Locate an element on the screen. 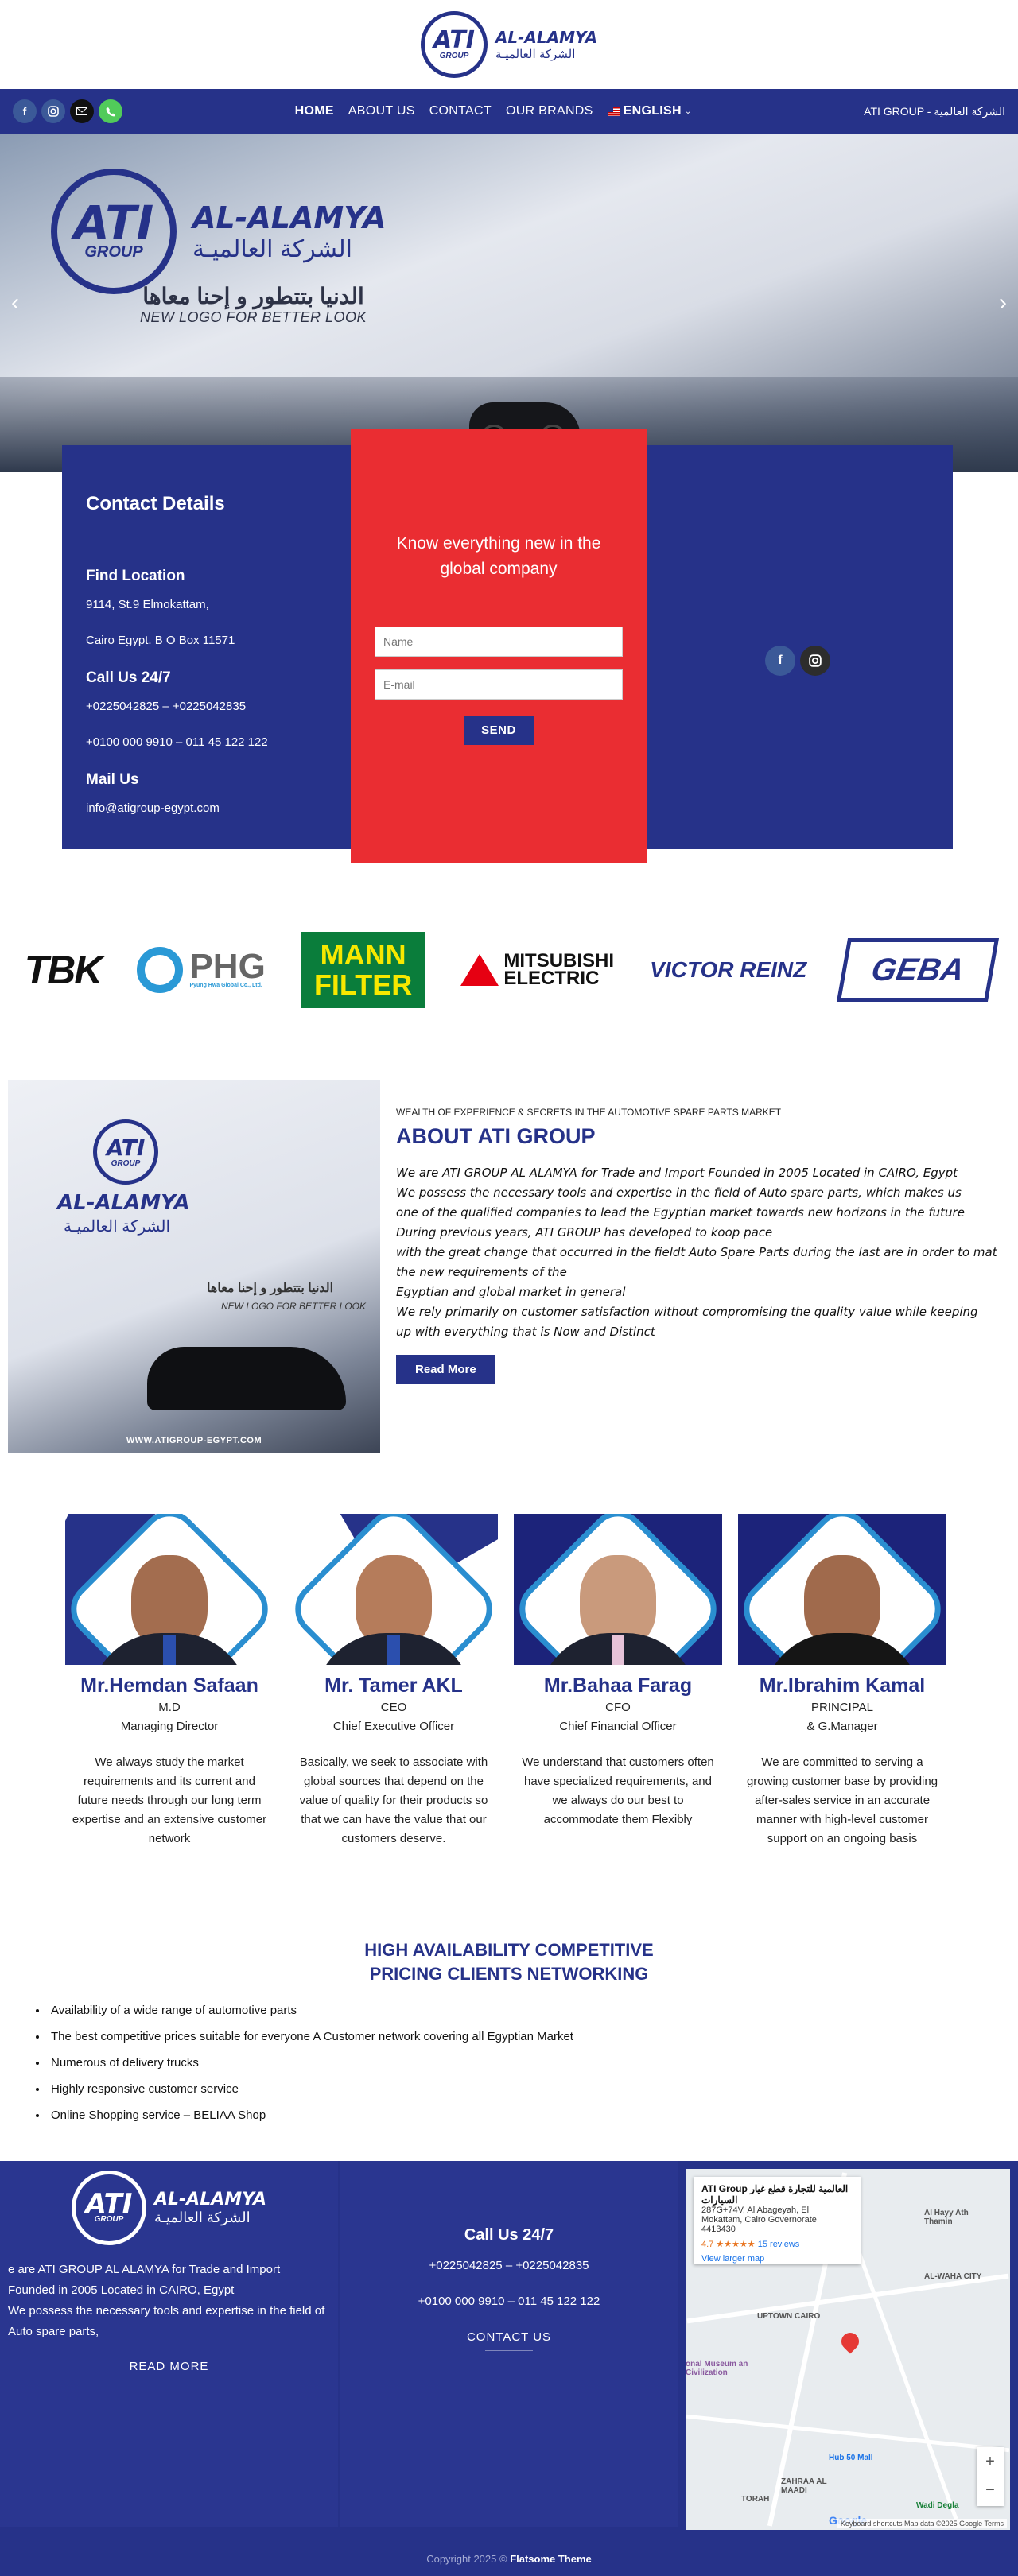 This screenshot has width=1018, height=2576. hero-logo-name-en: AL-ALAMYA is located at coordinates (289, 218).